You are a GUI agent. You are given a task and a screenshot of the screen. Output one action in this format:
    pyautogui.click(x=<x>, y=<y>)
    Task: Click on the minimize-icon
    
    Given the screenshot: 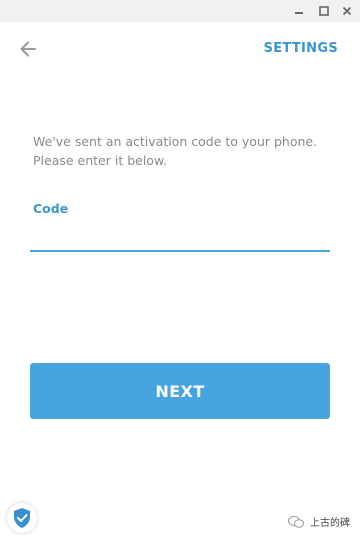 What is the action you would take?
    pyautogui.click(x=299, y=13)
    